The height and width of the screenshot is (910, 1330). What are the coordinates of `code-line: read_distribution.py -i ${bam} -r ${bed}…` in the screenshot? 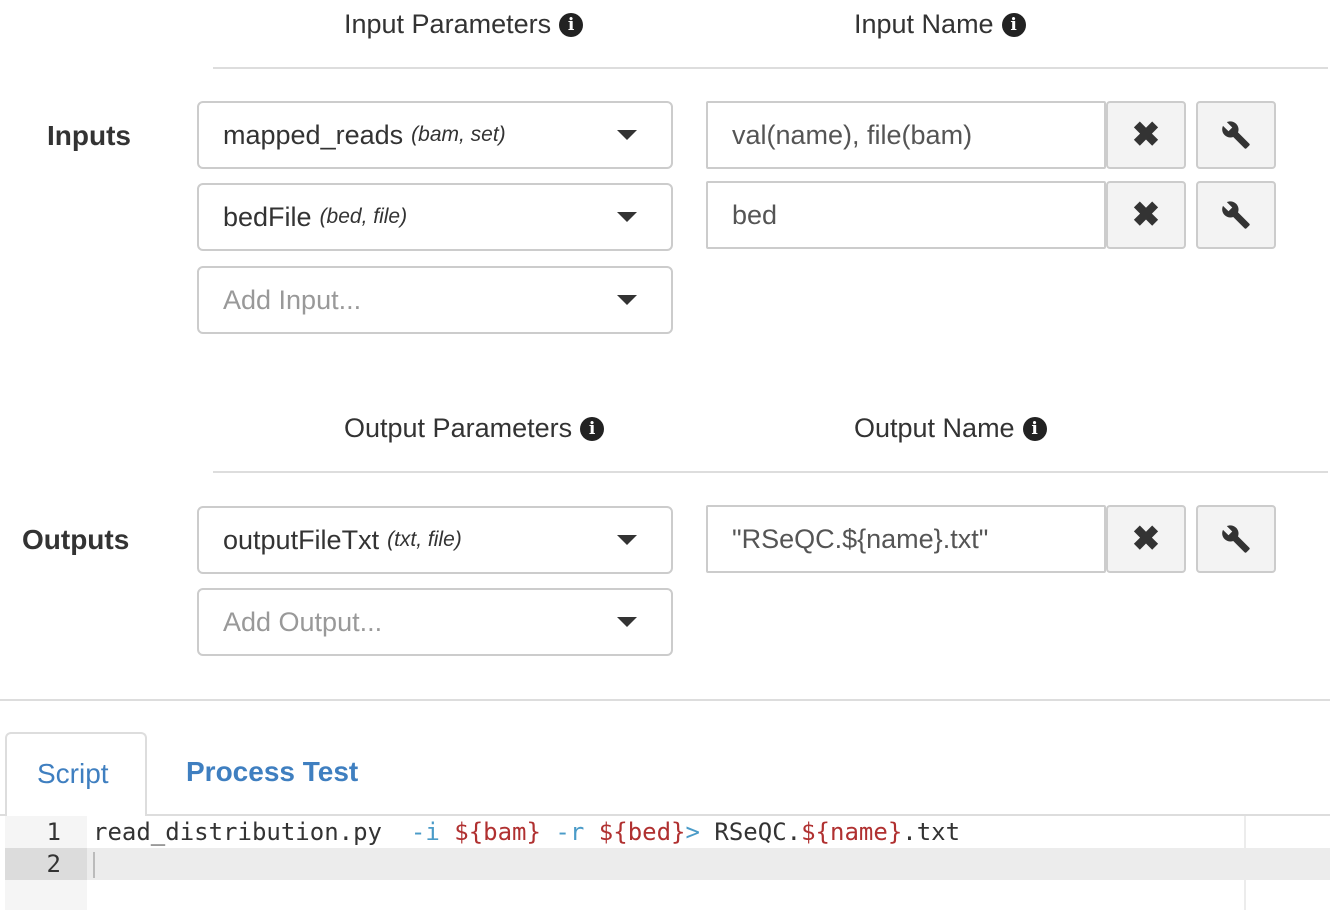 It's located at (526, 832).